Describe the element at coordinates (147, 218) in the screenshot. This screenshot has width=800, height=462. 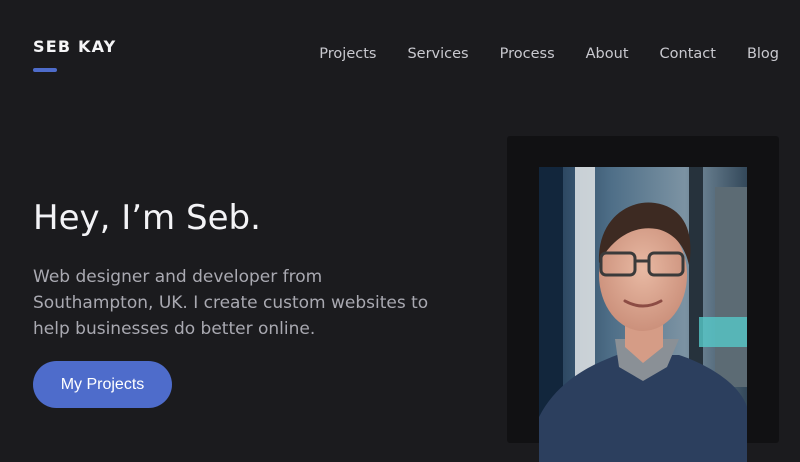
I see `hero-headline: Hey, I’m Seb.` at that location.